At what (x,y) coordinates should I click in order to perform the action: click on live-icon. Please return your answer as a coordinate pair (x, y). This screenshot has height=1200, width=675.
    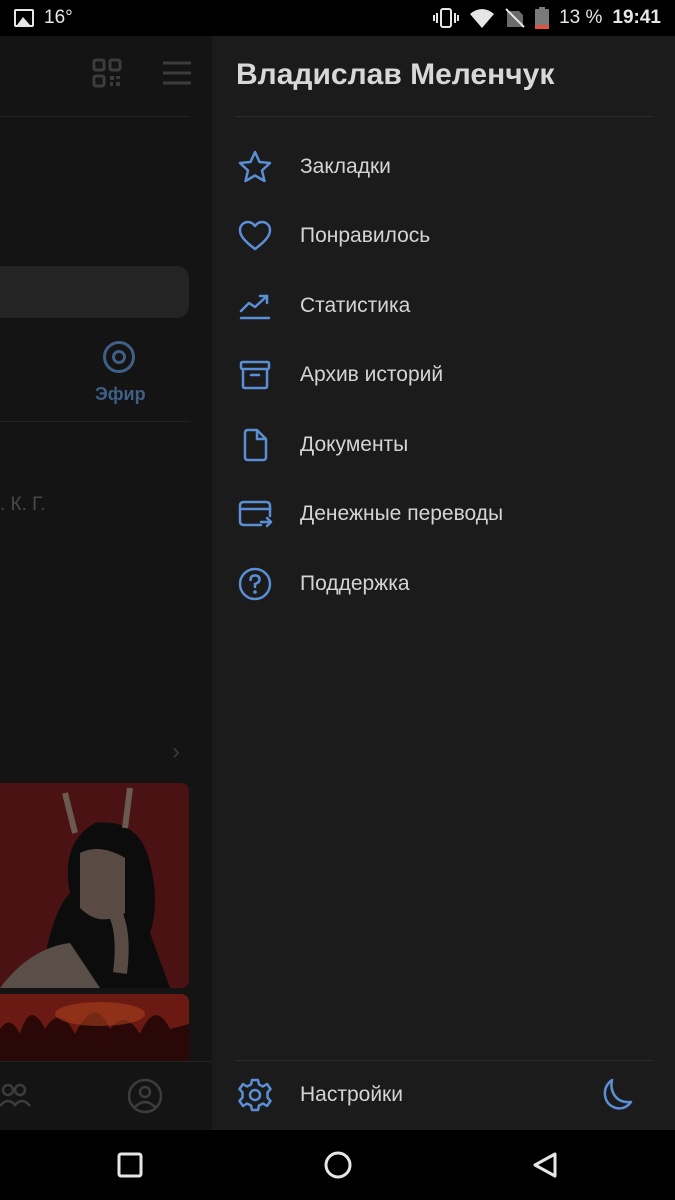
    Looking at the image, I should click on (119, 357).